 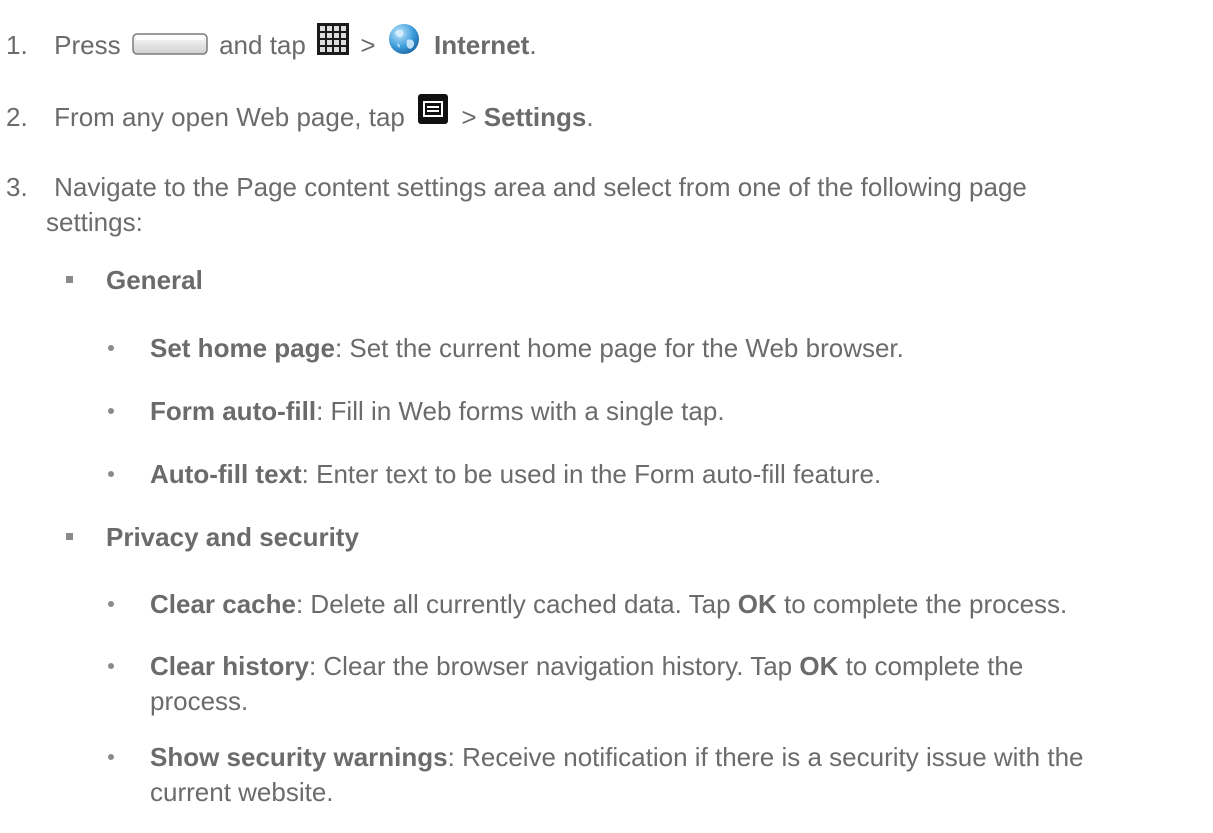 What do you see at coordinates (262, 45) in the screenshot?
I see `step-1-and-tap-text: and tap` at bounding box center [262, 45].